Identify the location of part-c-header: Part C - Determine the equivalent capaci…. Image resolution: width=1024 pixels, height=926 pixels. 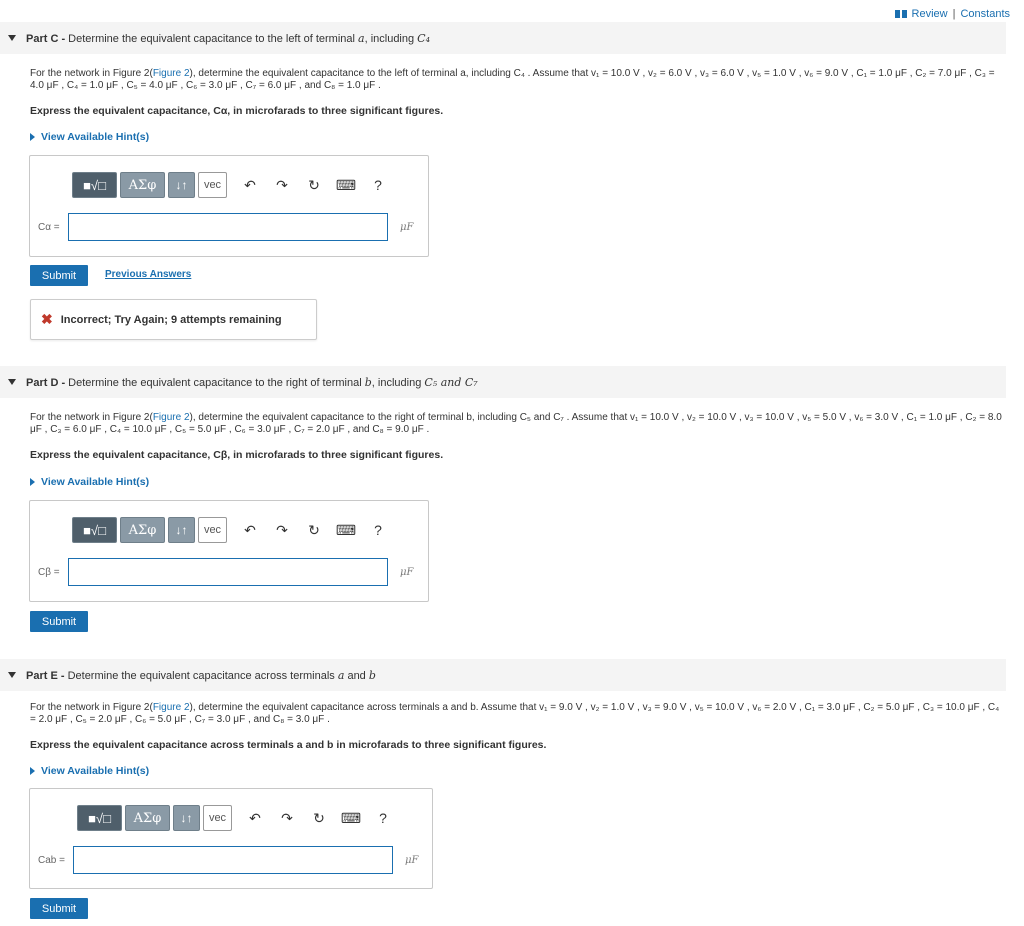
(503, 38).